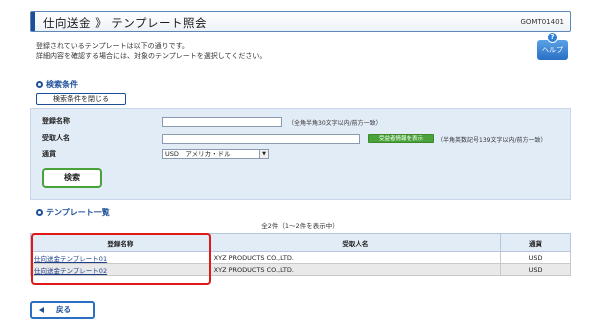 This screenshot has width=600, height=333. I want to click on help-label: ヘルプ, so click(552, 50).